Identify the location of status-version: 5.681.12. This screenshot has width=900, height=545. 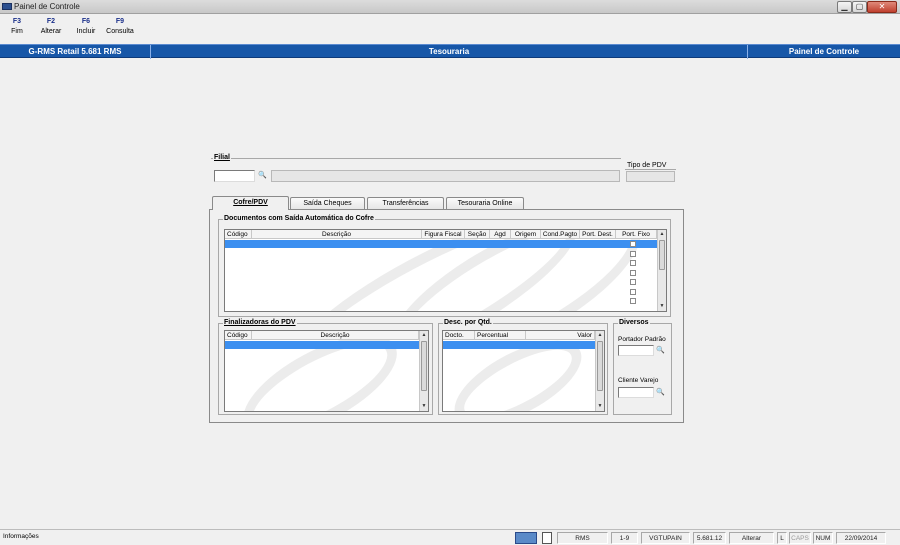
(709, 538).